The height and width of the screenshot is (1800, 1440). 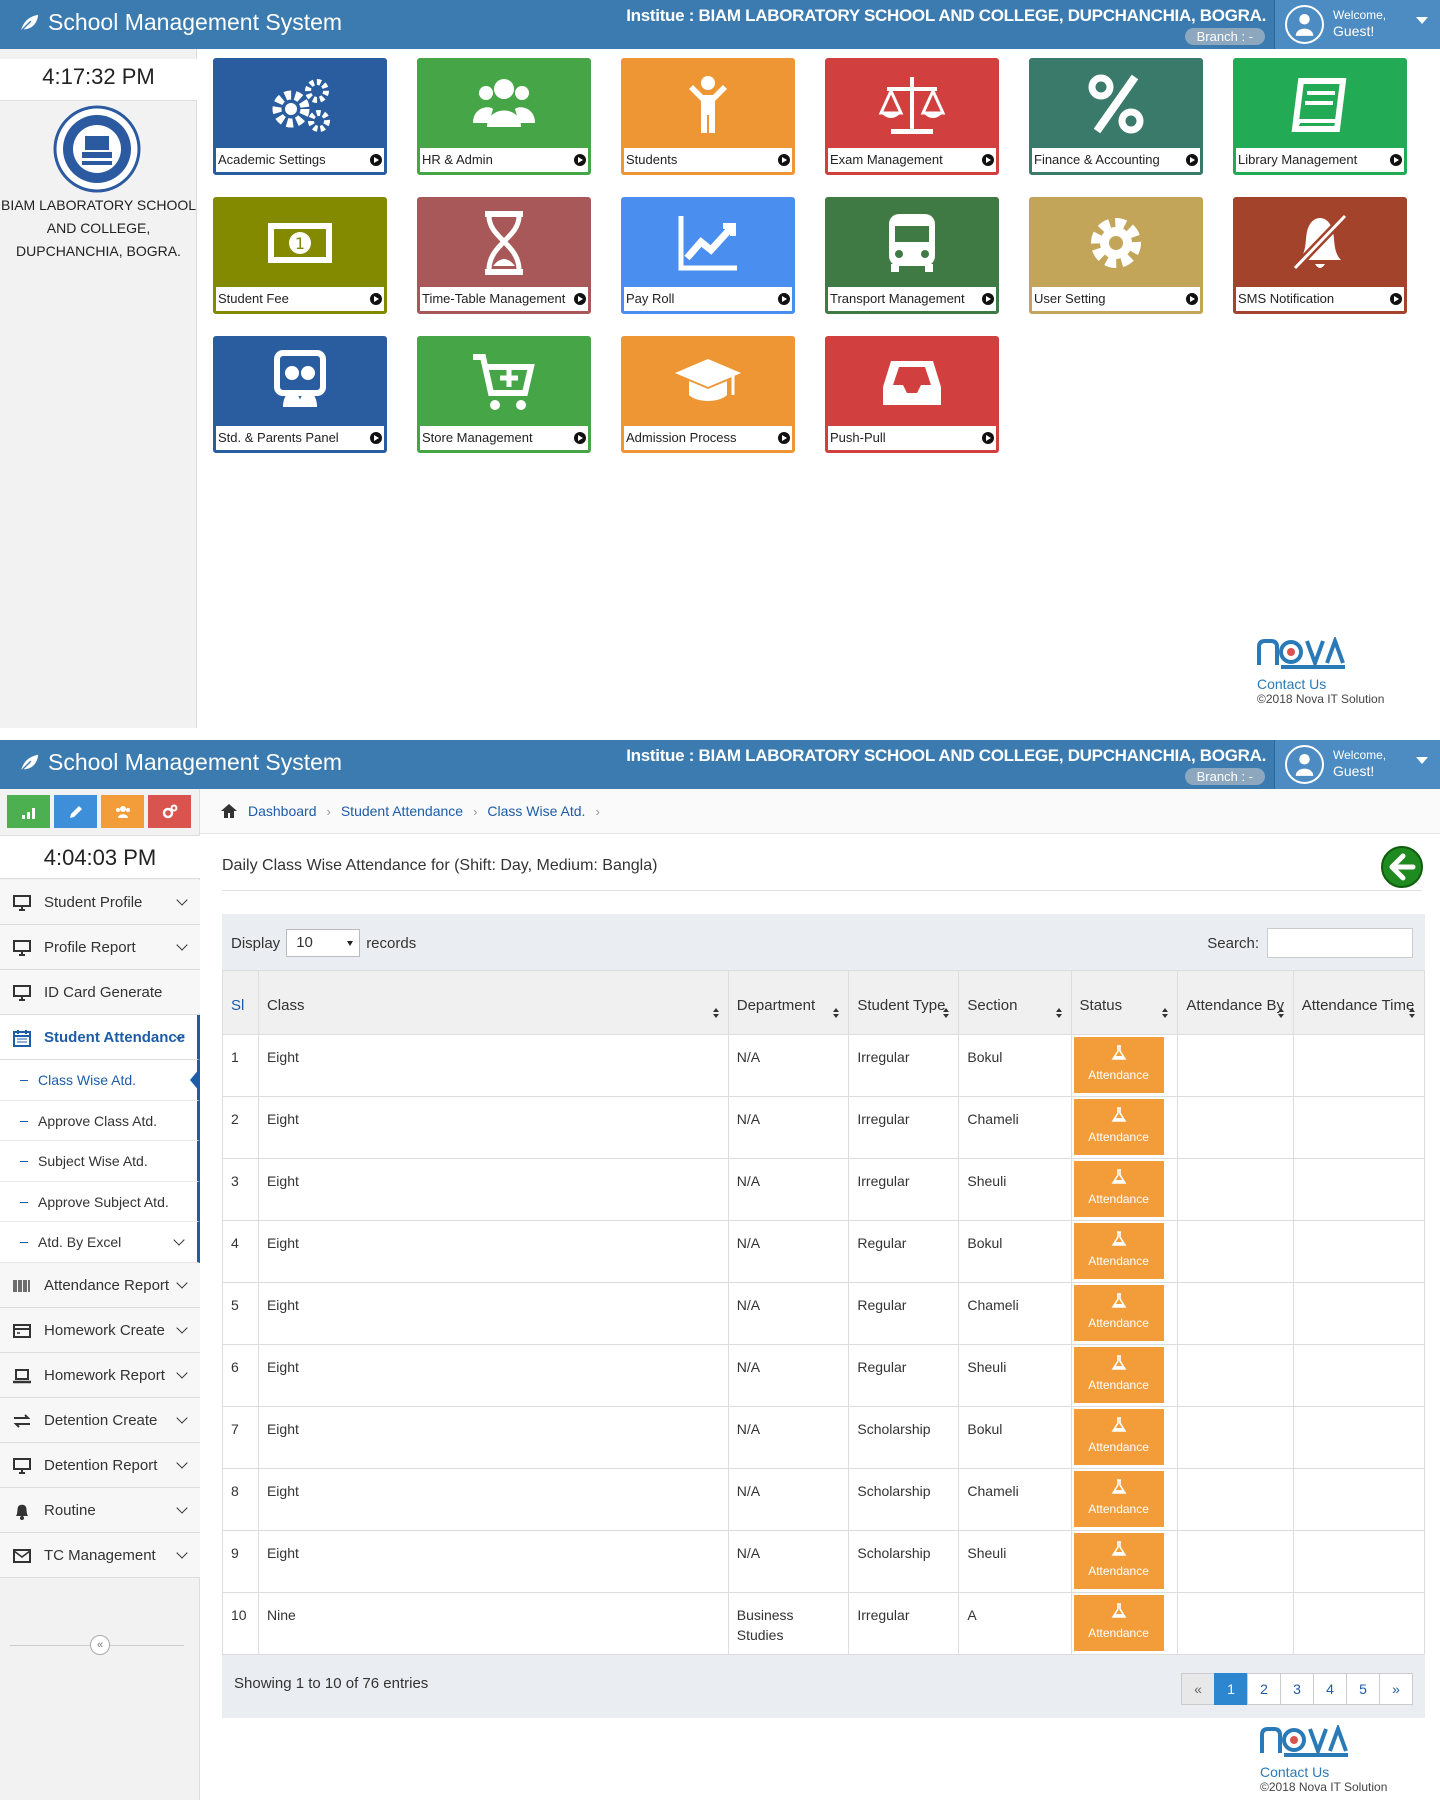 What do you see at coordinates (100, 1037) in the screenshot?
I see `sidebar-item-student-attendance: Student Attendance` at bounding box center [100, 1037].